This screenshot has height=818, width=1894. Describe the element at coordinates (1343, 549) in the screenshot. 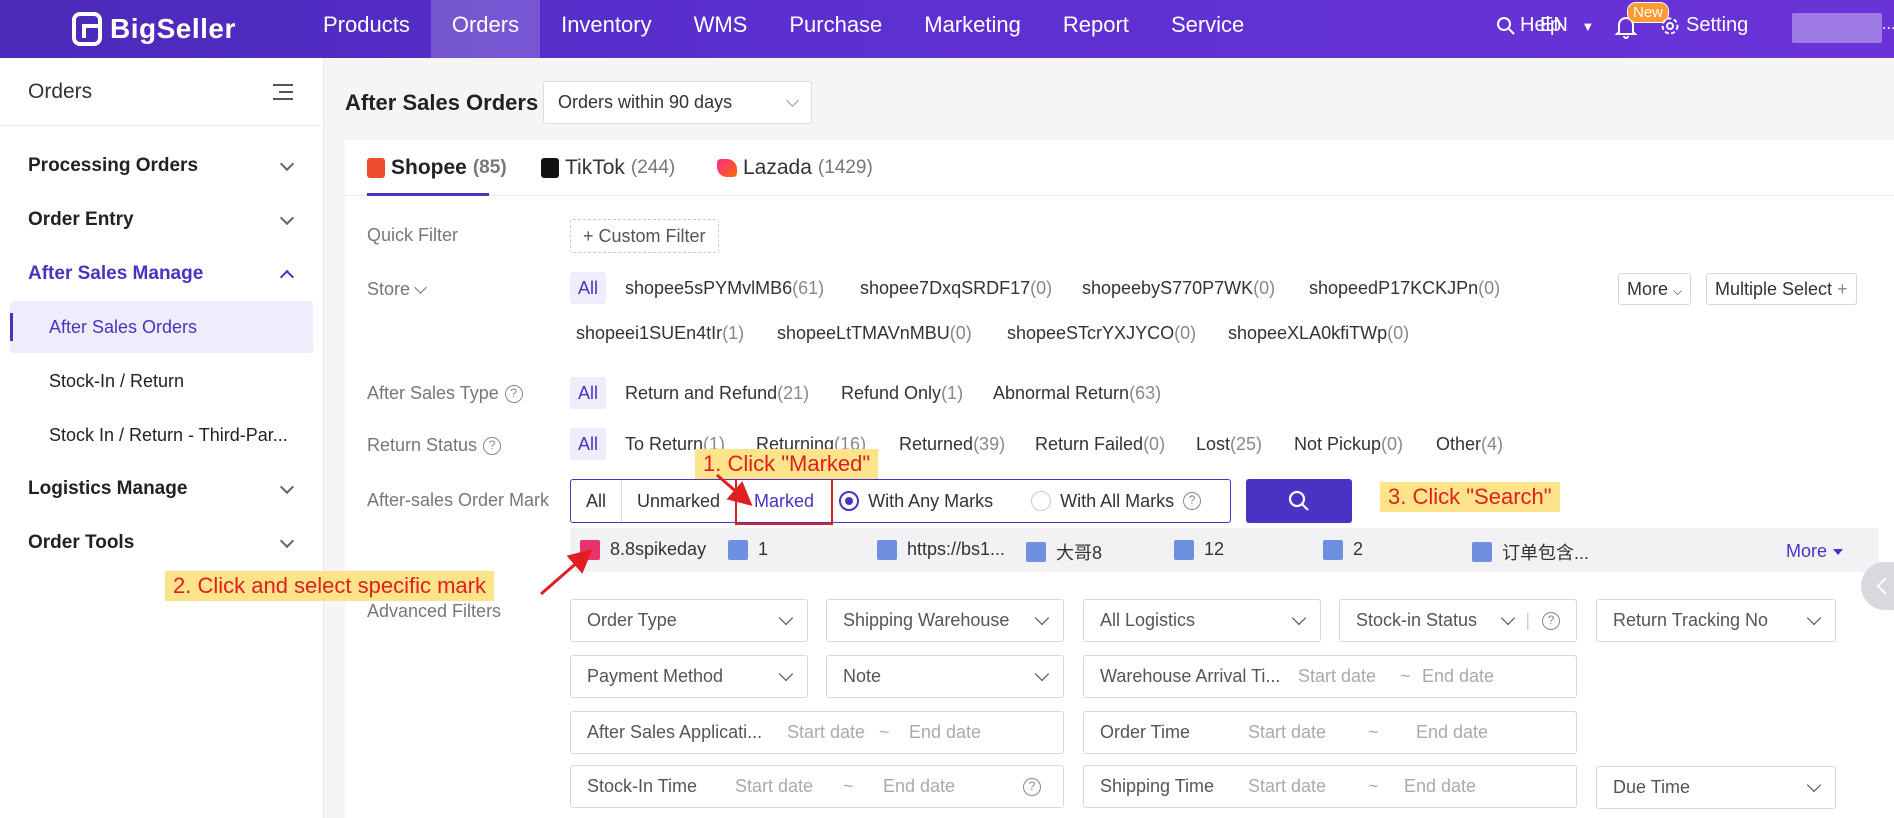

I see `mark-item: 2` at that location.